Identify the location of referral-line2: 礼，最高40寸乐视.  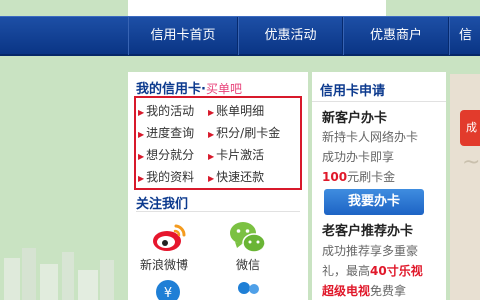
(372, 270).